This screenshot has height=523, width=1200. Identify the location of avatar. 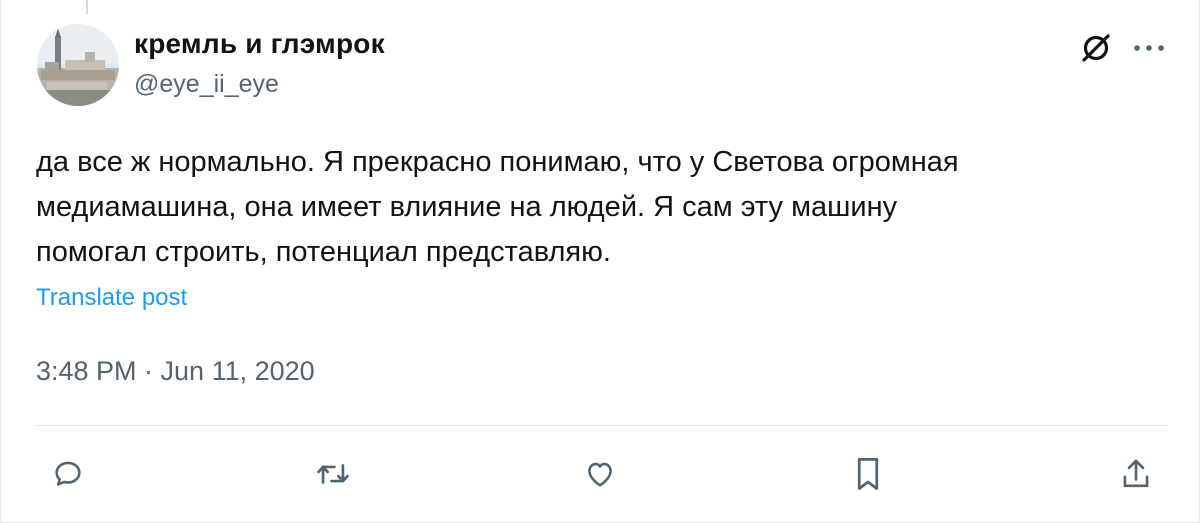
(78, 65).